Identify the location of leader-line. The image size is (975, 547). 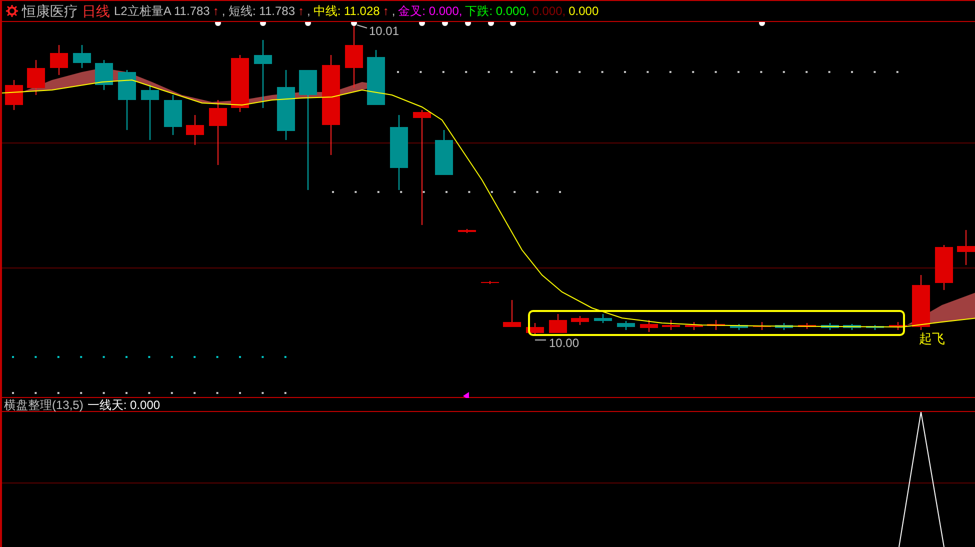
(362, 26).